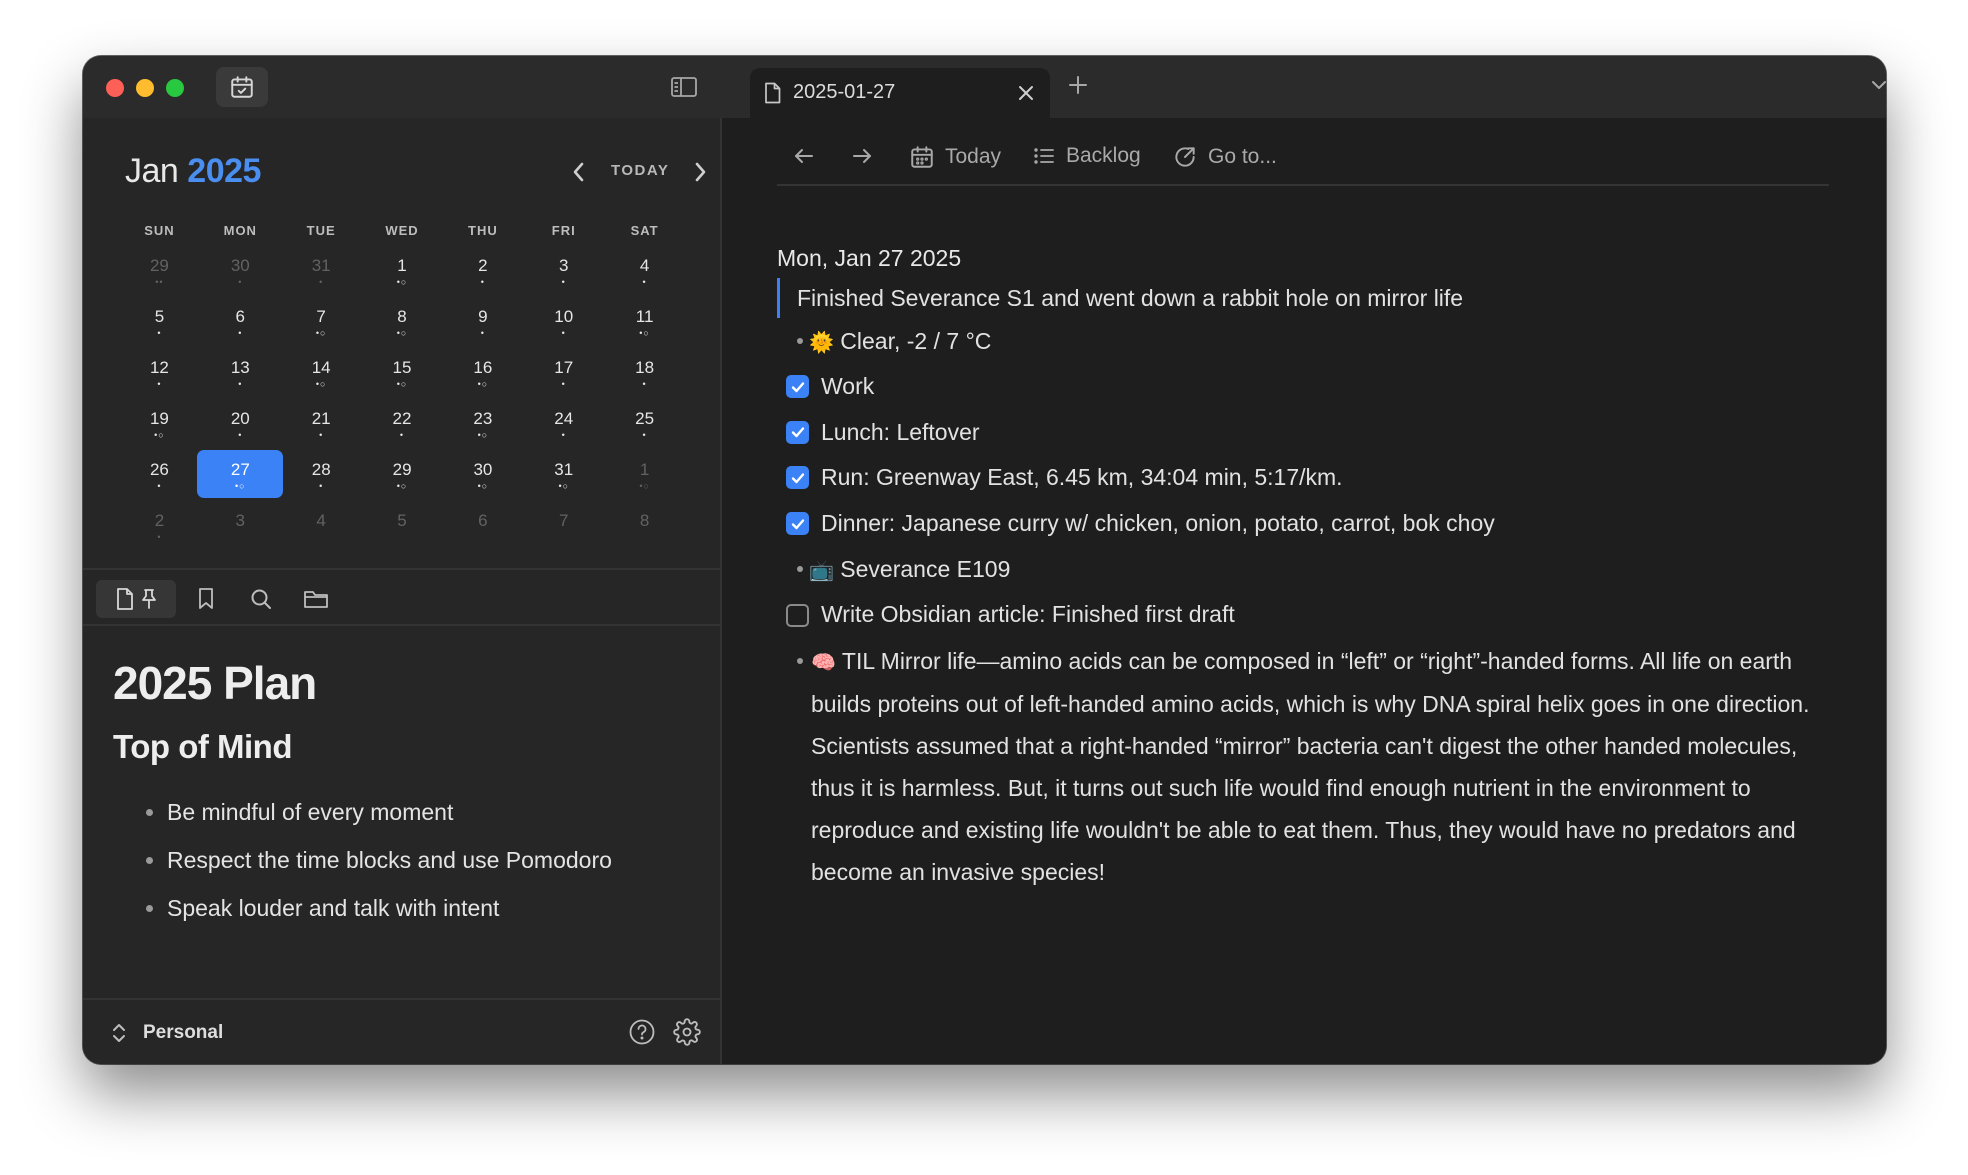  What do you see at coordinates (483, 486) in the screenshot?
I see `note-indicator-dots: •○` at bounding box center [483, 486].